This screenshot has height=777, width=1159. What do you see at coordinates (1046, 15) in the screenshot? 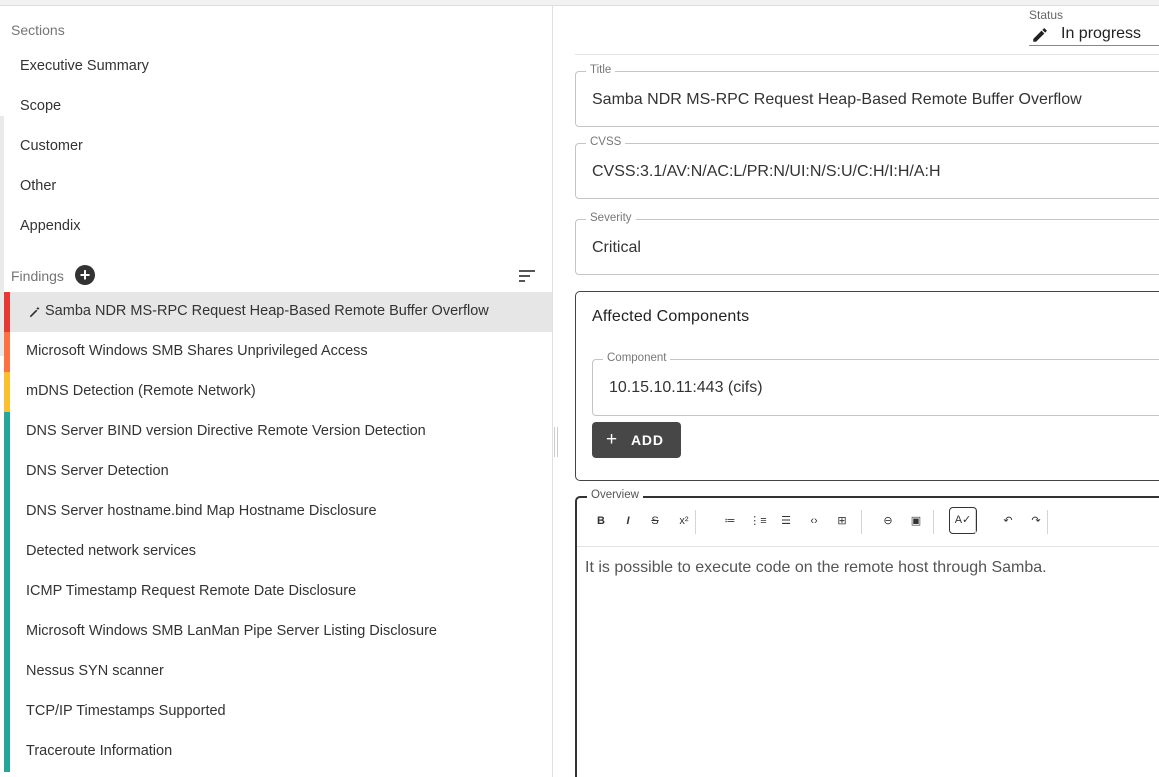
I see `status-label: Status` at bounding box center [1046, 15].